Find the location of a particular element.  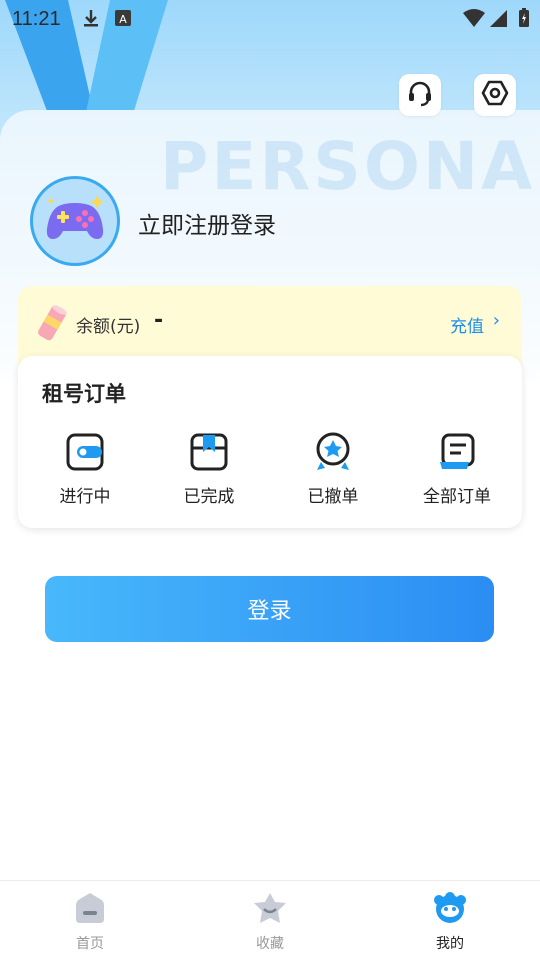

orders-title: 租号订单 is located at coordinates (84, 394).